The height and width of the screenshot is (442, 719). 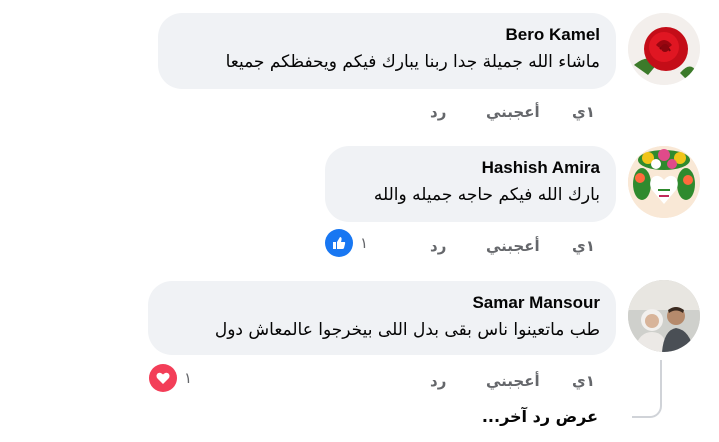 I want to click on flower-wreath-icon, so click(x=664, y=182).